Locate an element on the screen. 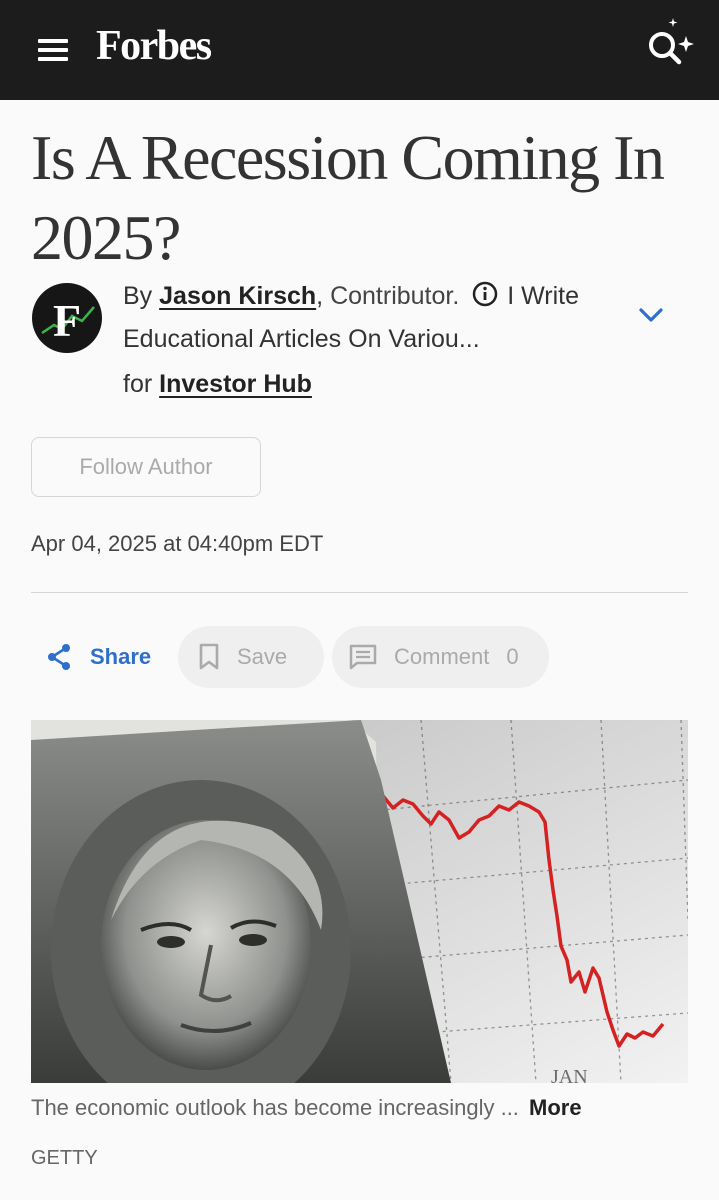  comment-count: 0 is located at coordinates (512, 656).